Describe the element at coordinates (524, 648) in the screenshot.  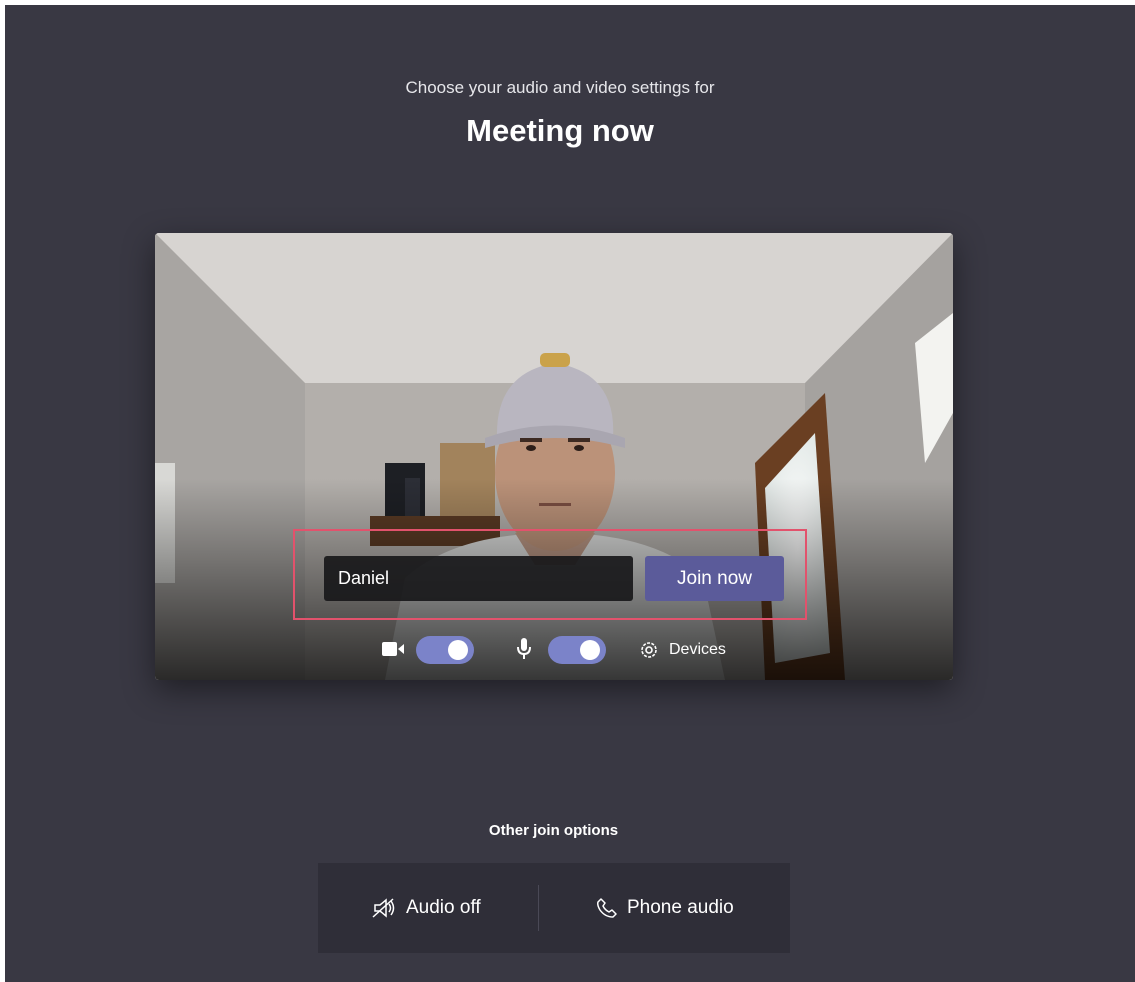
I see `microphone-icon` at that location.